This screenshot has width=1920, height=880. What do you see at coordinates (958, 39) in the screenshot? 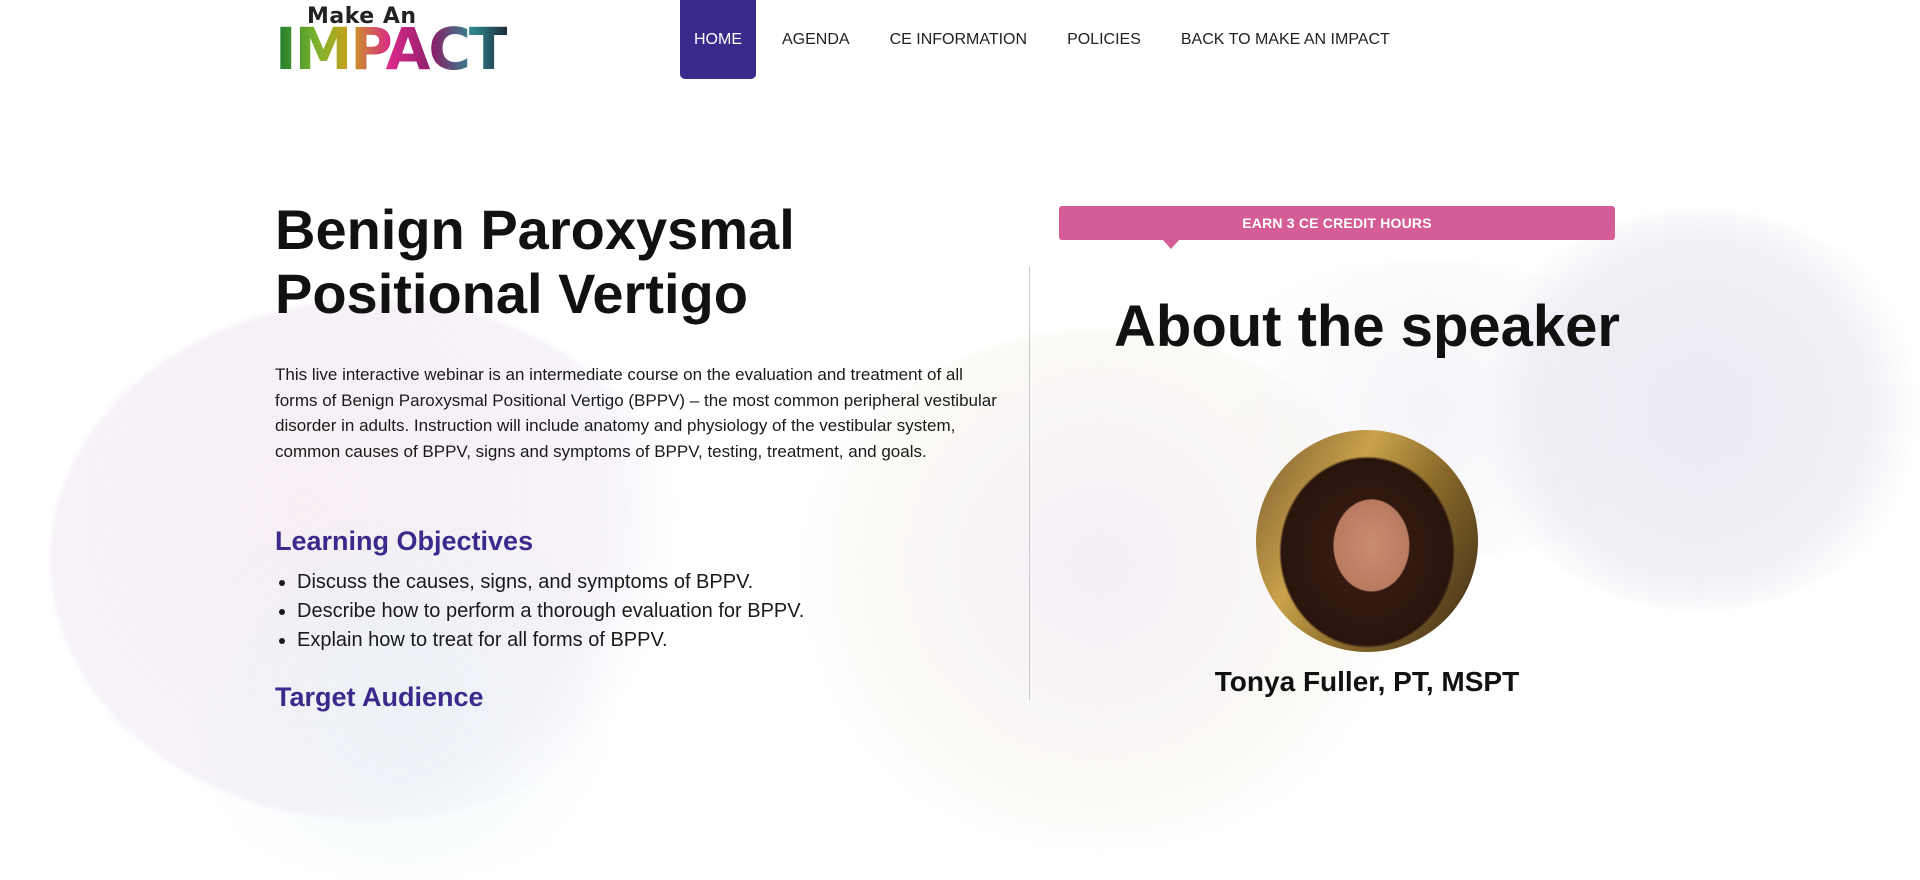
I see `nav-ce-information: CE INFORMATION` at bounding box center [958, 39].